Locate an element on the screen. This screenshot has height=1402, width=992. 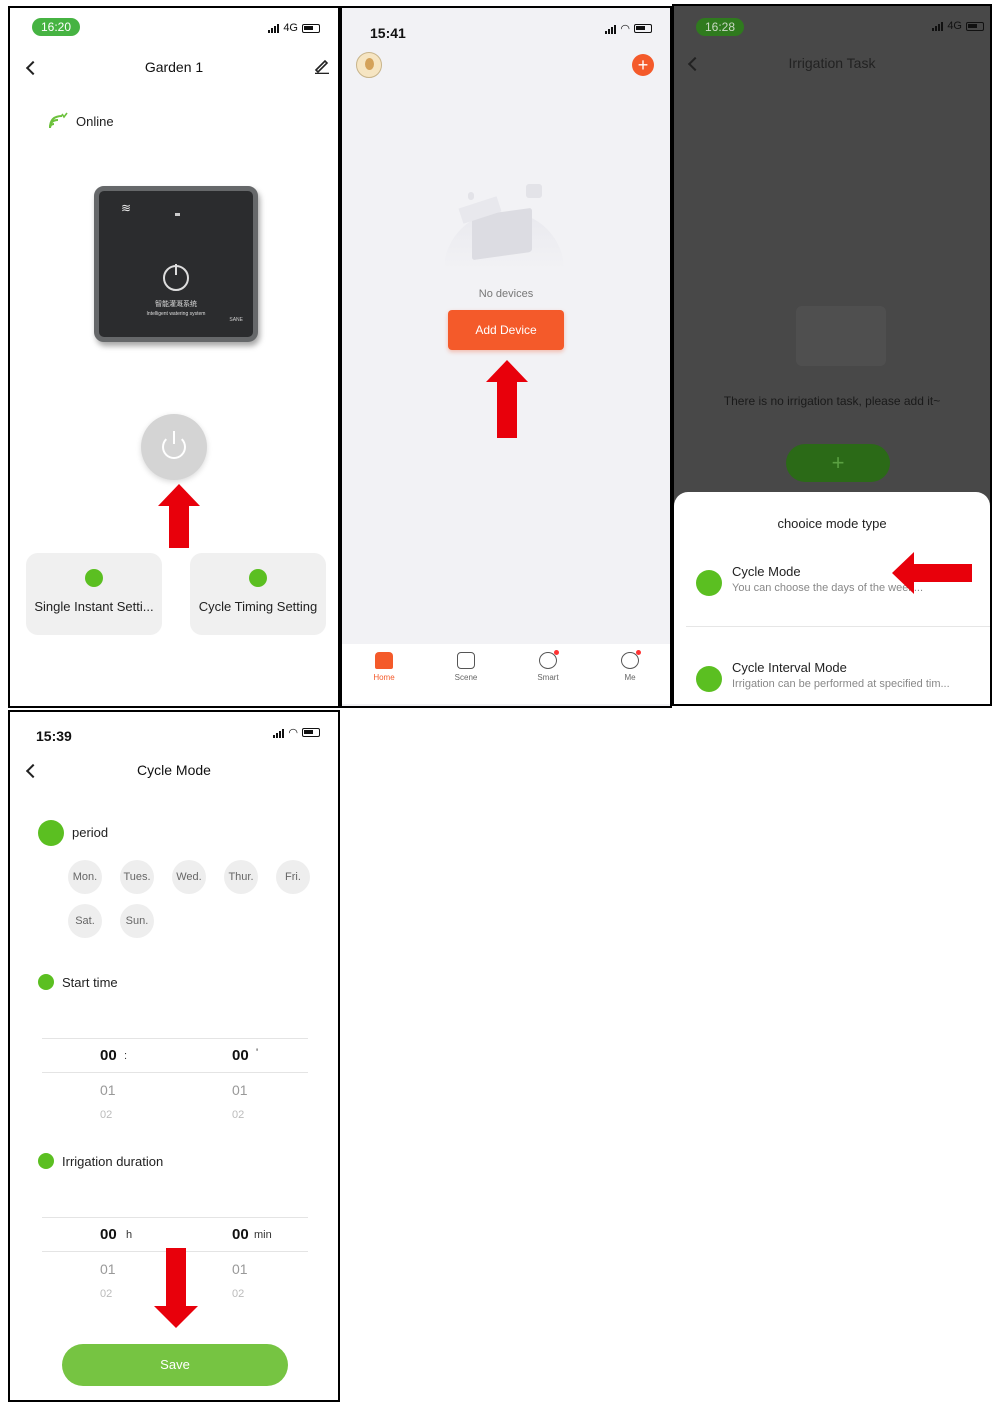
day-tues: Tues. is located at coordinates (137, 877).